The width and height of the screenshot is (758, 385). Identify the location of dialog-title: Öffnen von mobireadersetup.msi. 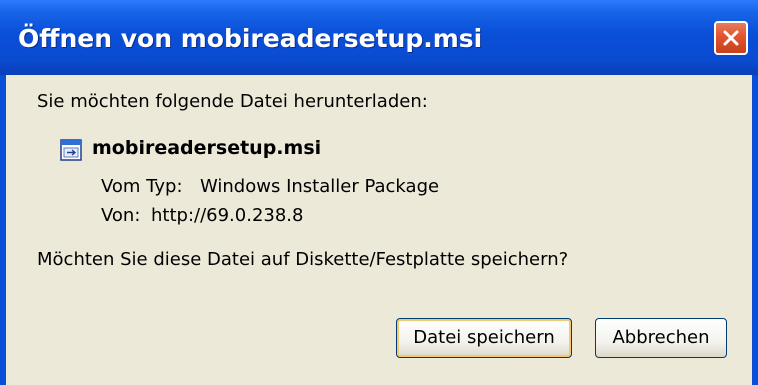
(250, 38).